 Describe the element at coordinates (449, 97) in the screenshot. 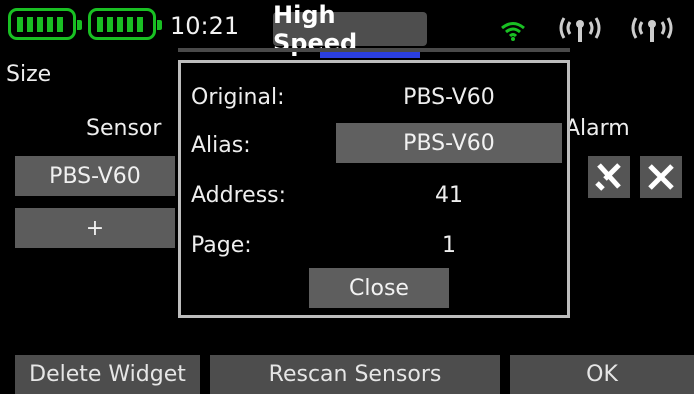

I see `original-value: PBS-V60` at that location.